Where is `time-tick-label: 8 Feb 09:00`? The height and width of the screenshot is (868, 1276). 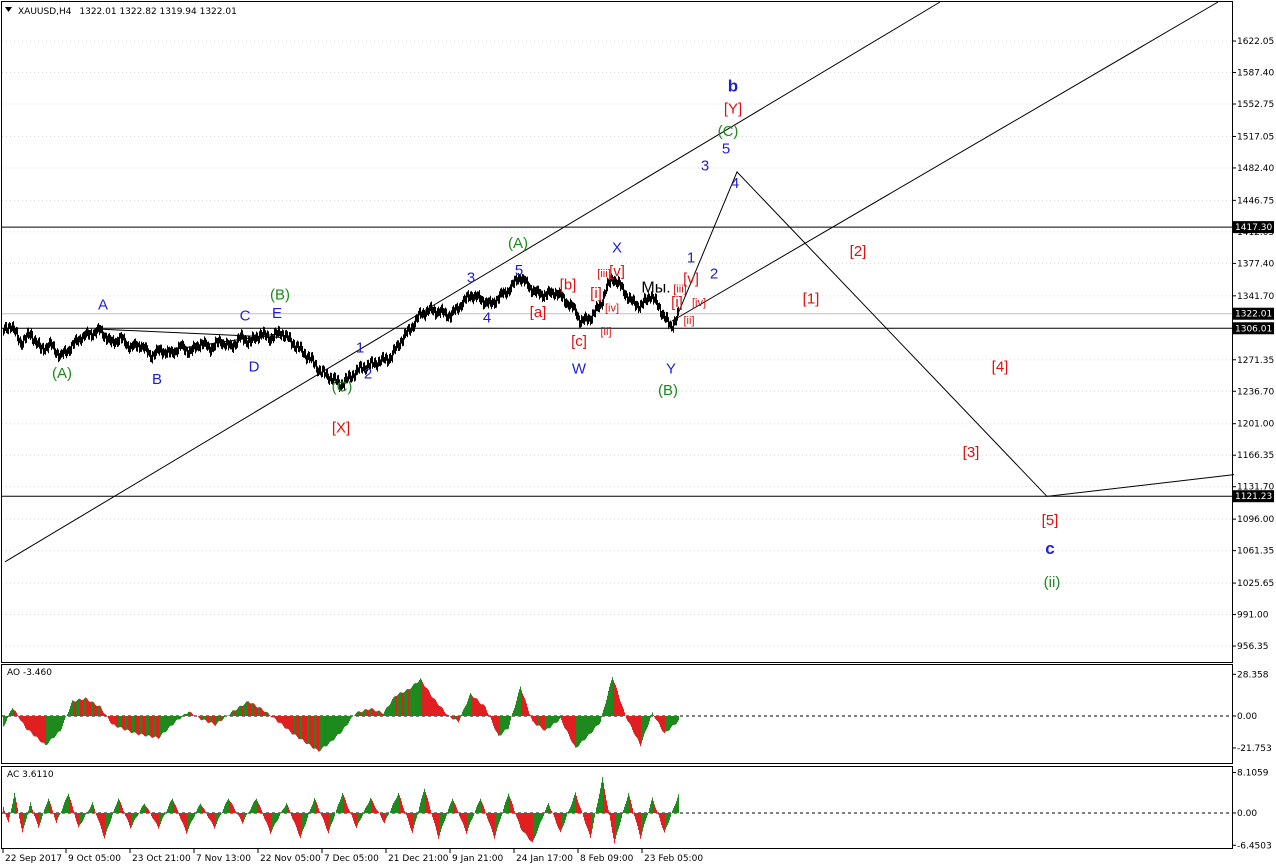
time-tick-label: 8 Feb 09:00 is located at coordinates (607, 859).